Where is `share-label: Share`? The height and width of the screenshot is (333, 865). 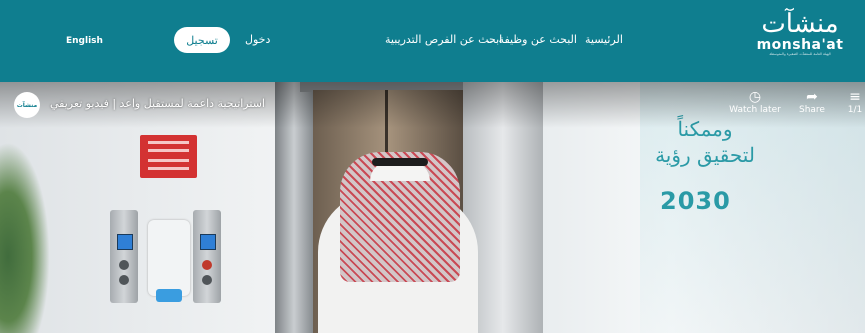 share-label: Share is located at coordinates (812, 110).